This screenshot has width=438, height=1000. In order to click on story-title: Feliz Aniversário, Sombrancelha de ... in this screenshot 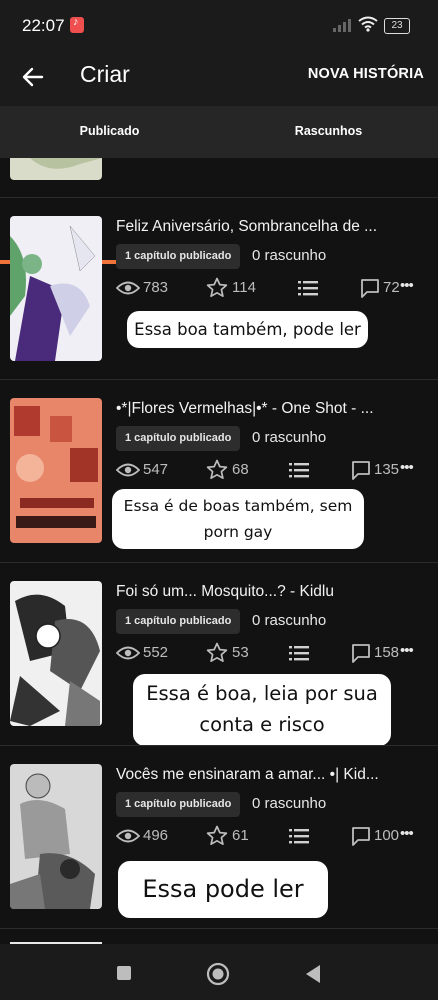, I will do `click(258, 227)`.